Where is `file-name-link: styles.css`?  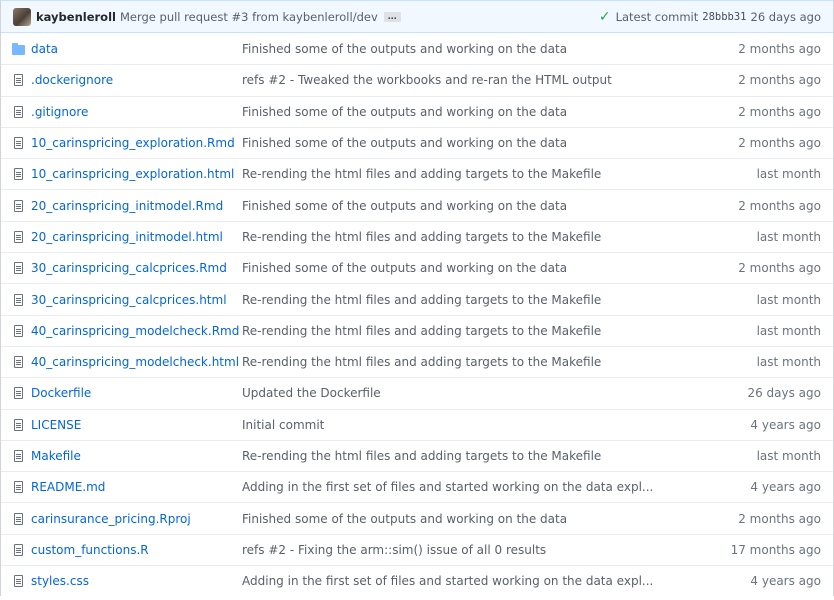
file-name-link: styles.css is located at coordinates (60, 581).